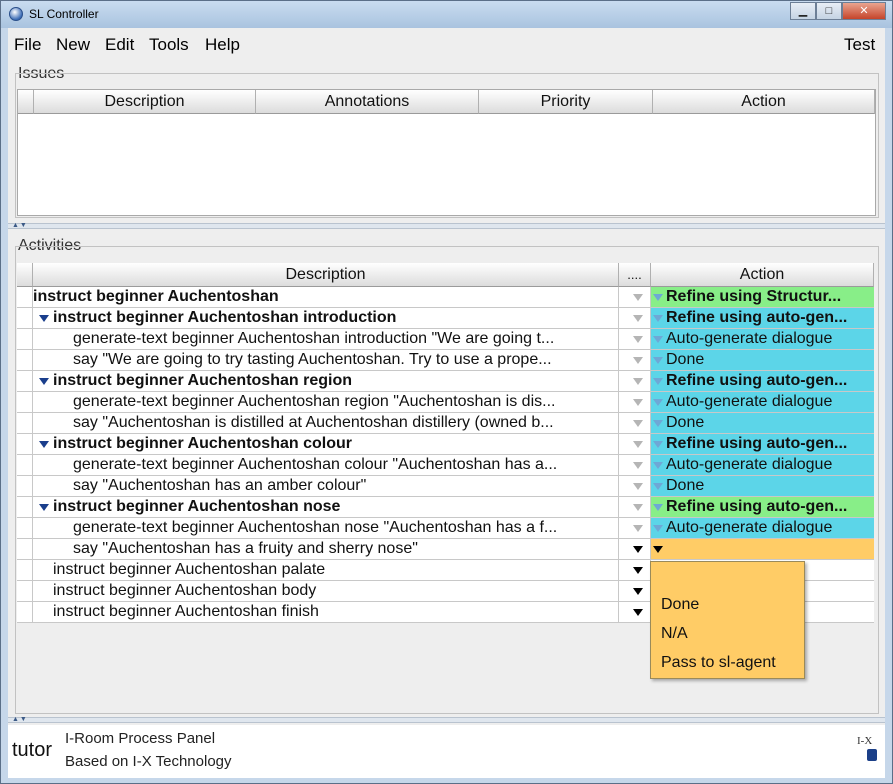 This screenshot has width=893, height=784. Describe the element at coordinates (674, 634) in the screenshot. I see `dropdown-option-na: N/A` at that location.